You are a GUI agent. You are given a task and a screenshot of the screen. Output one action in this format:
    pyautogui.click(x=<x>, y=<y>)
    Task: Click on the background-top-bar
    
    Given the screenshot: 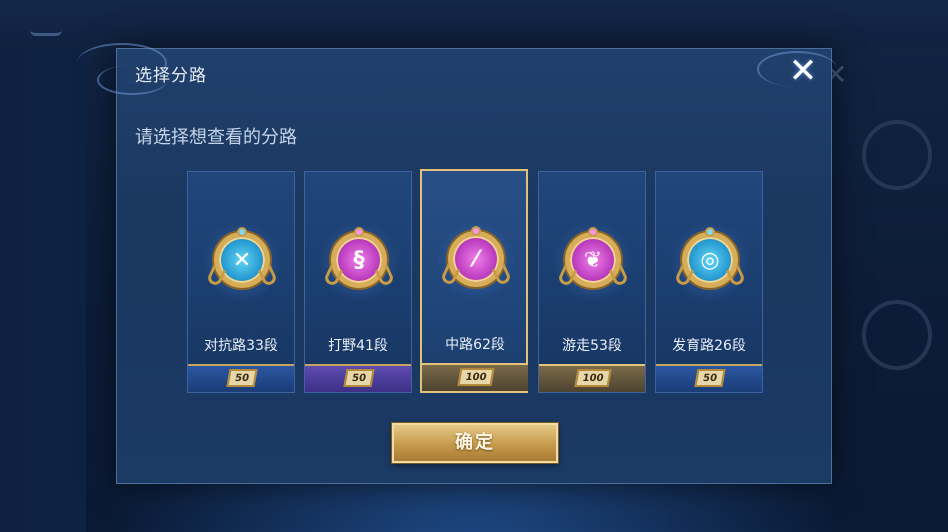 What is the action you would take?
    pyautogui.click(x=474, y=23)
    